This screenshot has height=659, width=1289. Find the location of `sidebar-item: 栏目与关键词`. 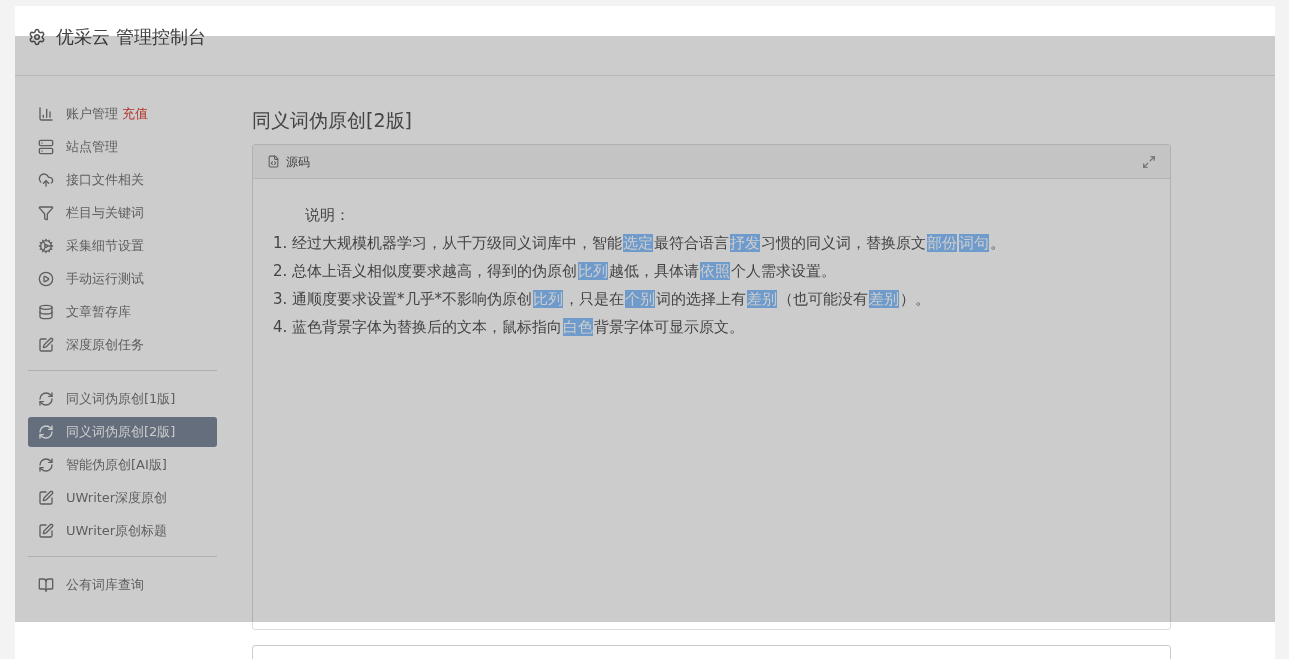

sidebar-item: 栏目与关键词 is located at coordinates (122, 213).